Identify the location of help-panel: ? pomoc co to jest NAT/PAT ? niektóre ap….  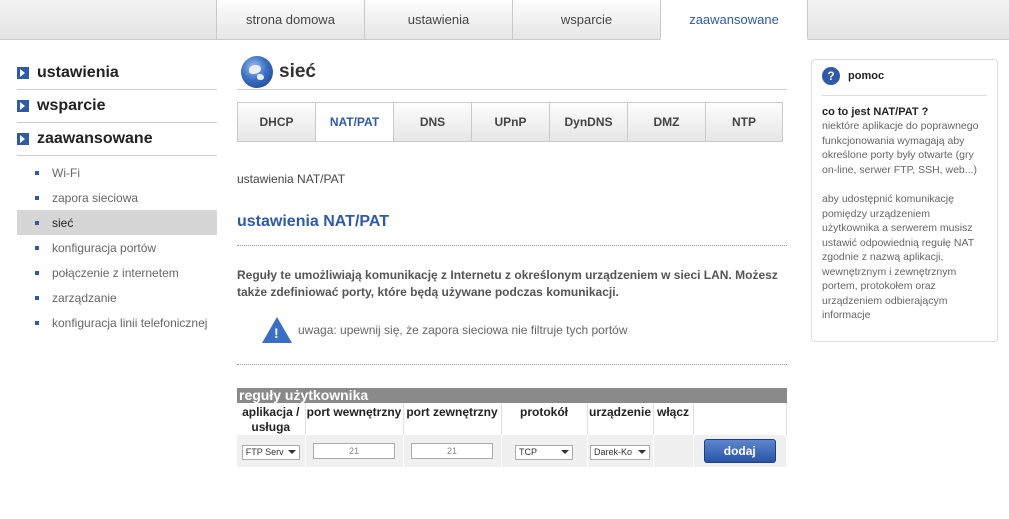
(904, 200).